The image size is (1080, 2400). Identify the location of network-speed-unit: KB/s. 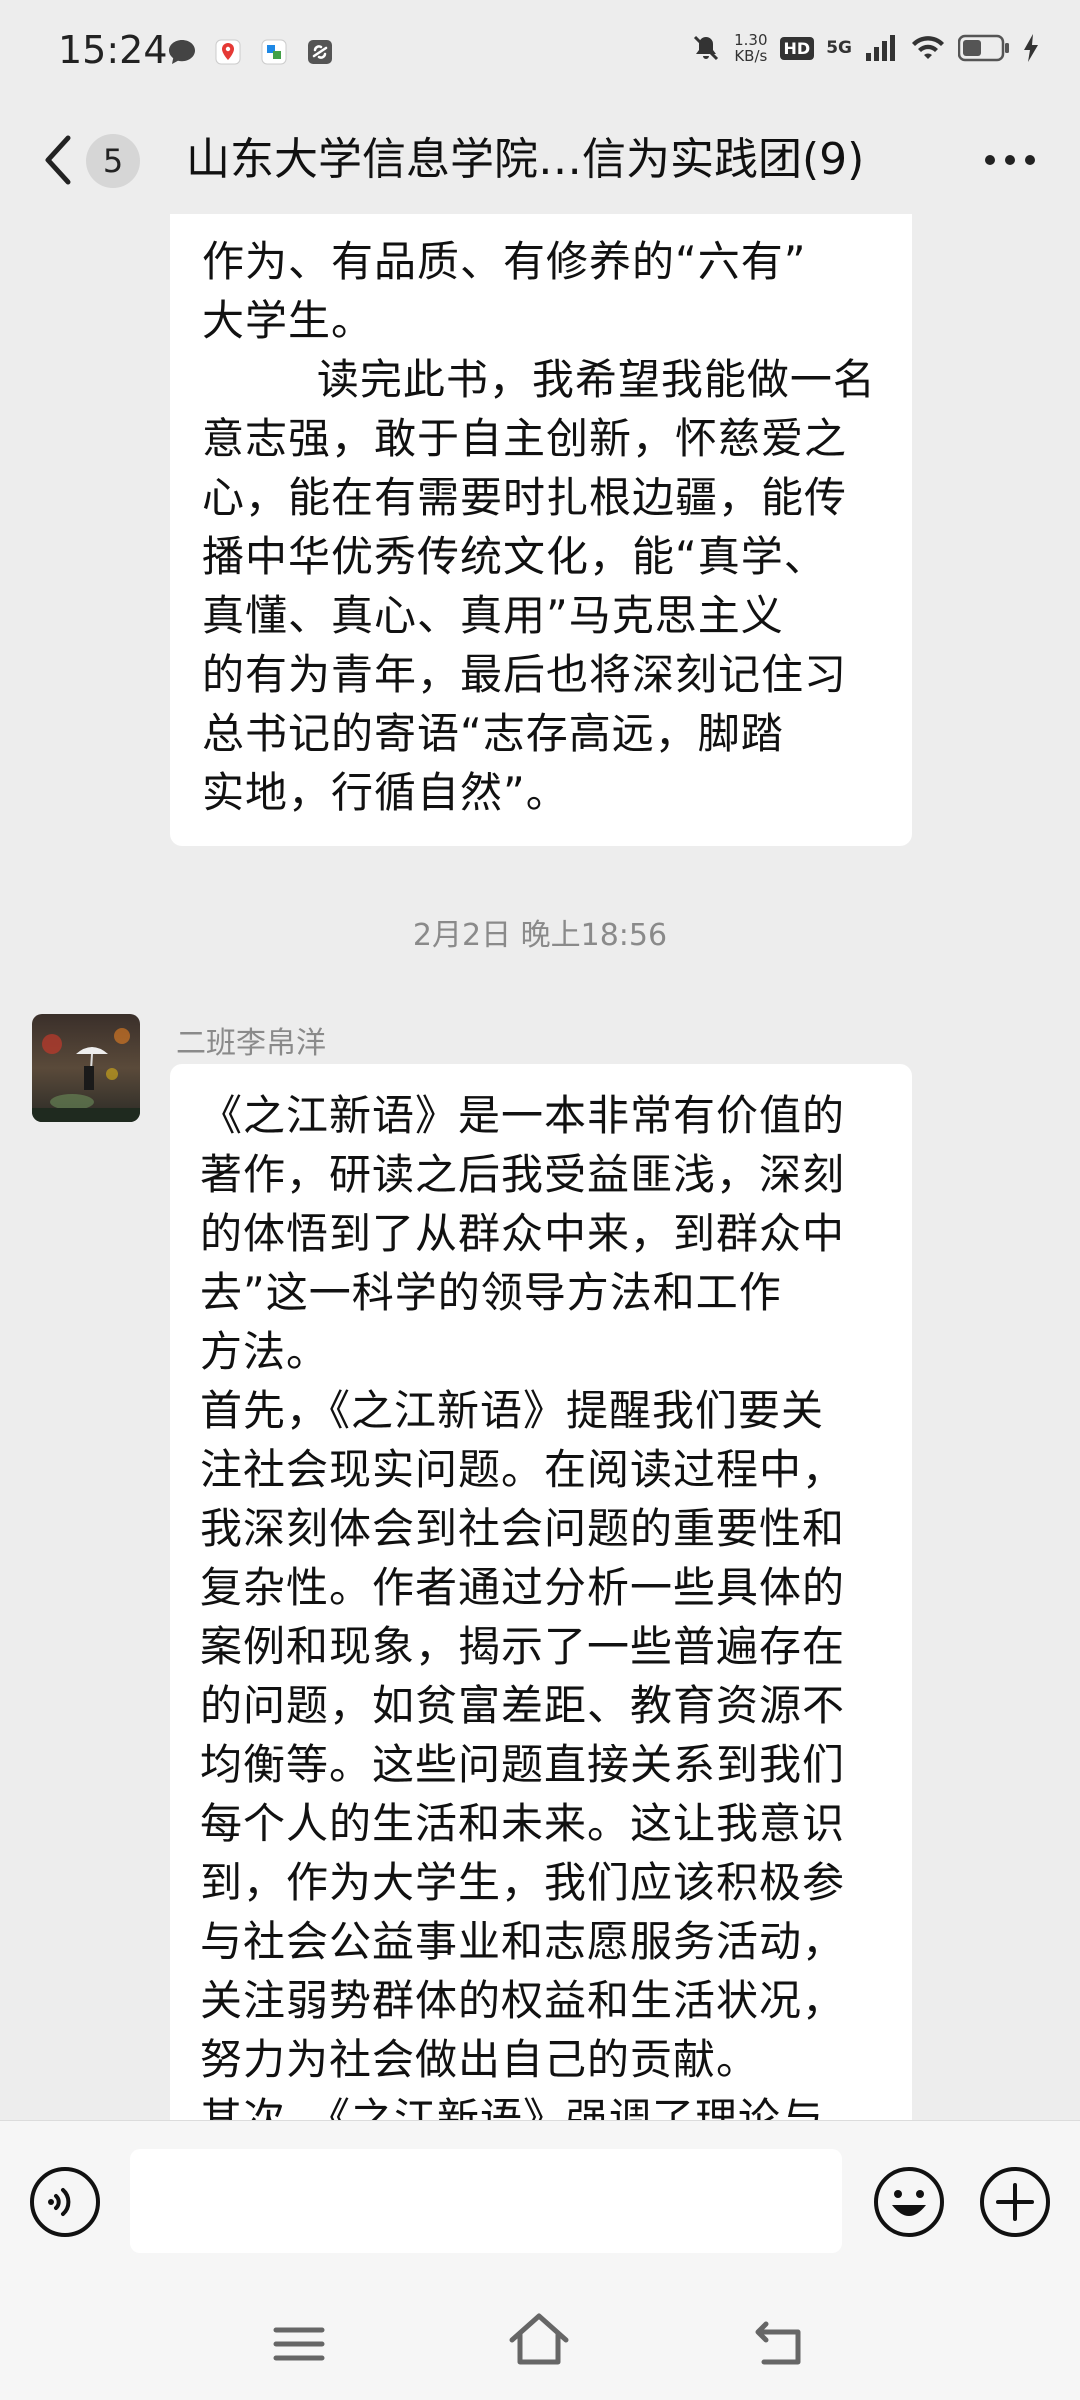
(751, 56).